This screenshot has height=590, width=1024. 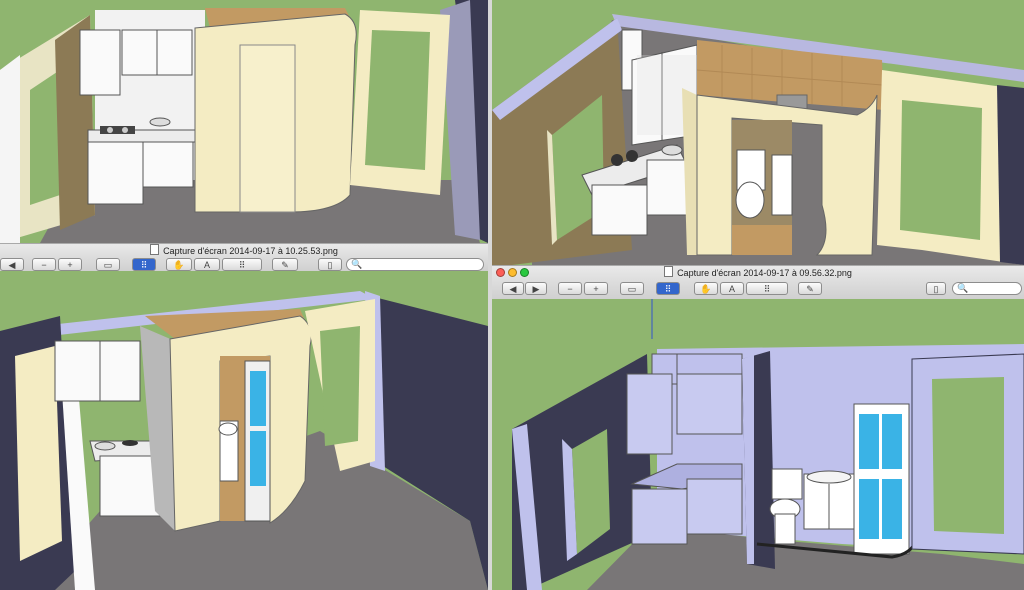 What do you see at coordinates (536, 288) in the screenshot?
I see `next-button: ▶` at bounding box center [536, 288].